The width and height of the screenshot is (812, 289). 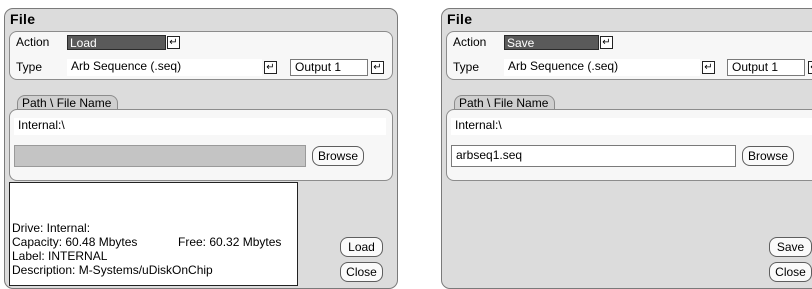 What do you see at coordinates (551, 42) in the screenshot?
I see `action-select: Save` at bounding box center [551, 42].